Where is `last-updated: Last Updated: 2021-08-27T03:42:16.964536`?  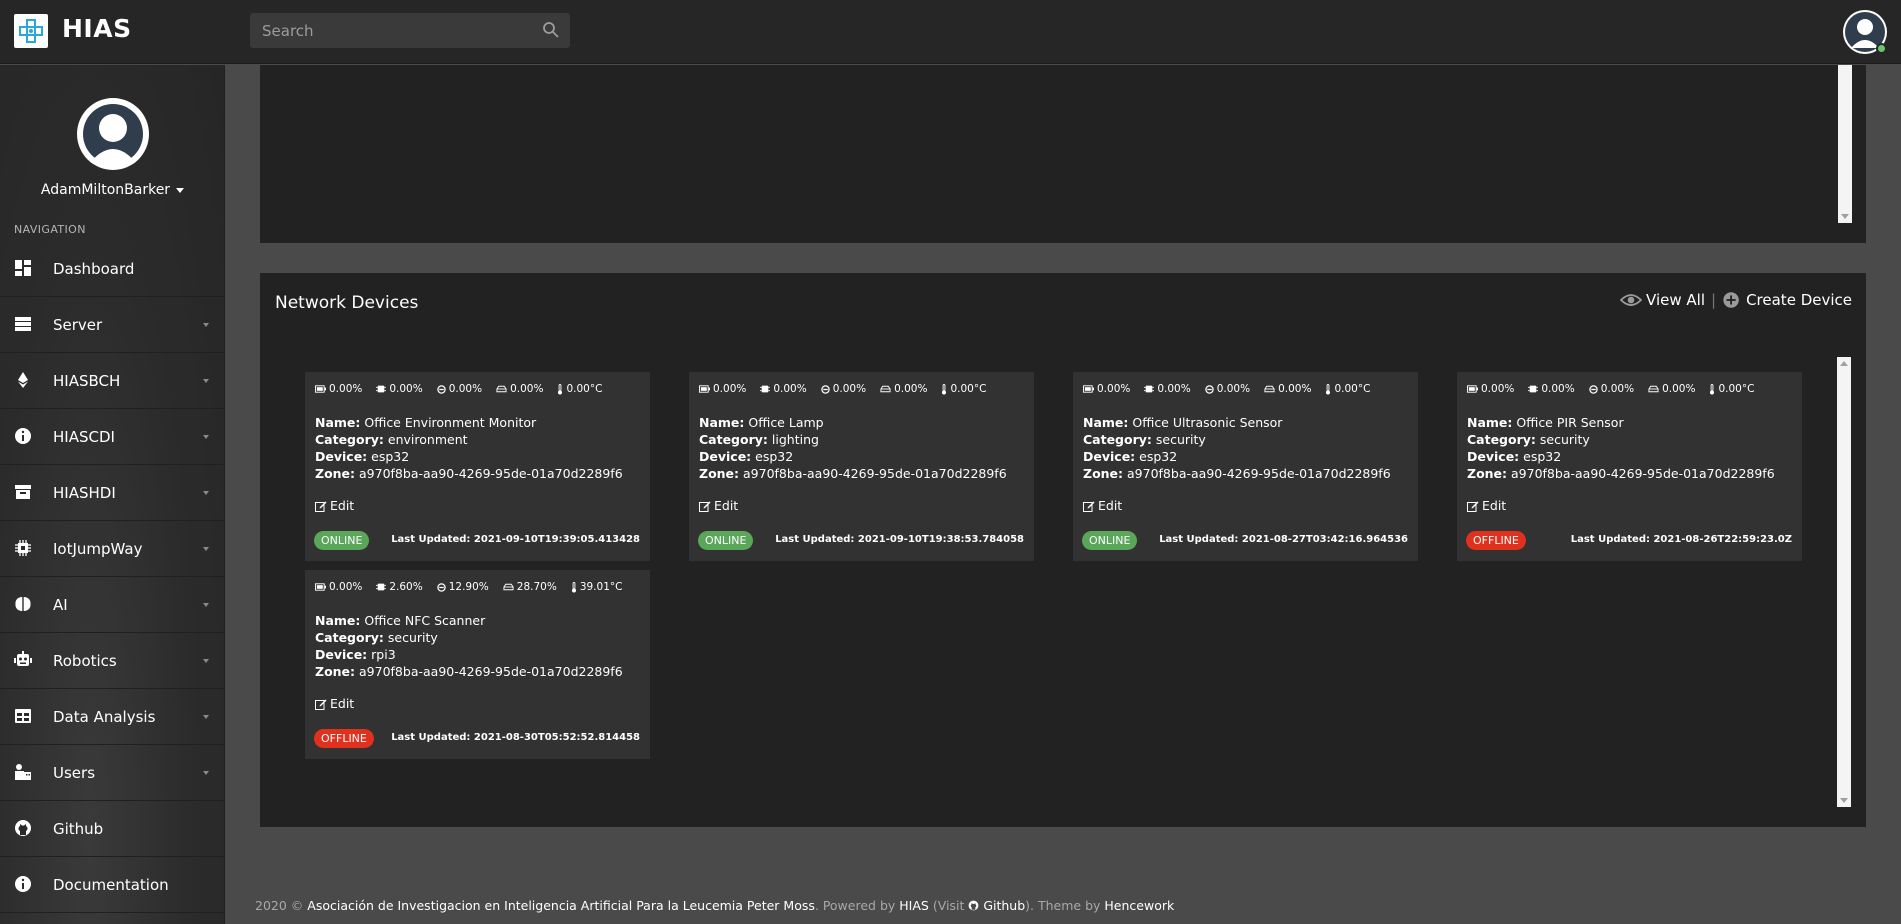
last-updated: Last Updated: 2021-08-27T03:42:16.964536 is located at coordinates (1283, 539).